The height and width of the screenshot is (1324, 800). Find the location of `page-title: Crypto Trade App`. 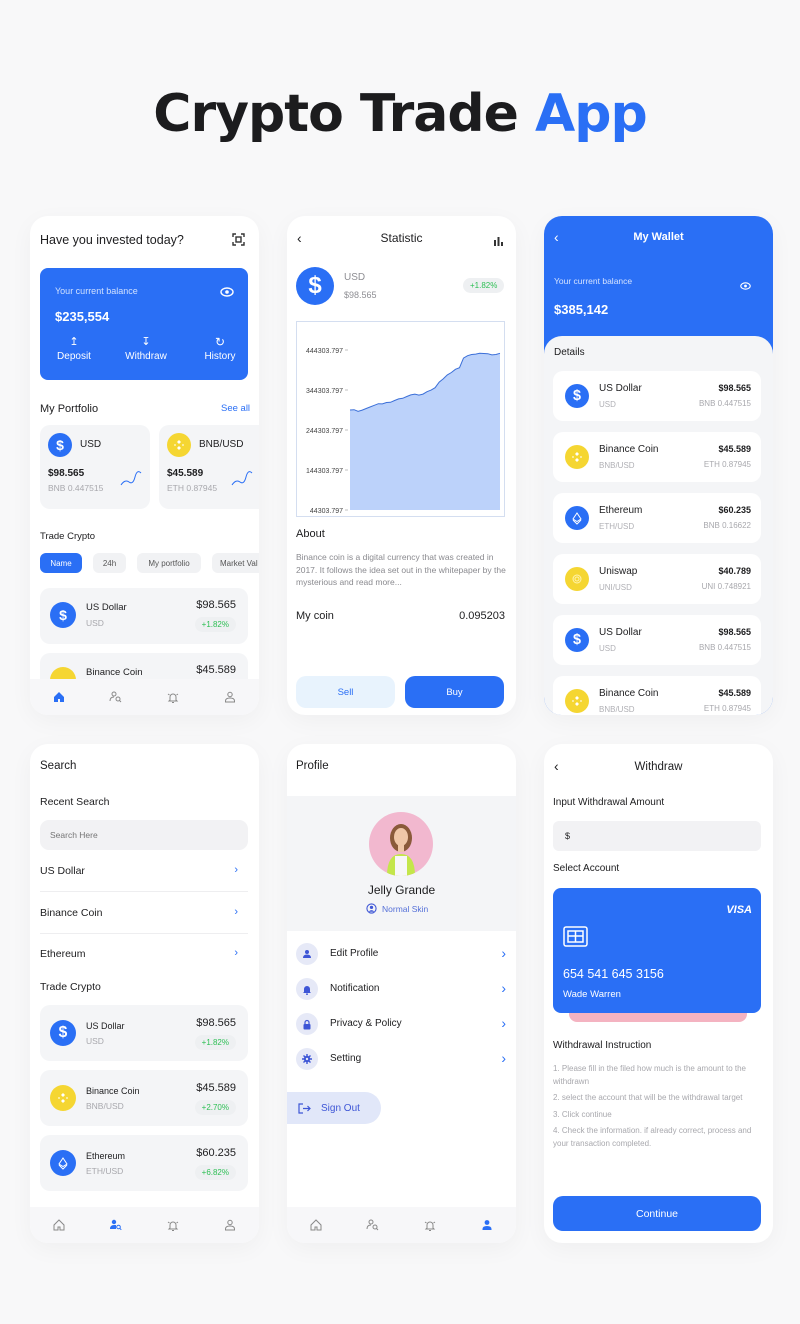

page-title: Crypto Trade App is located at coordinates (400, 114).